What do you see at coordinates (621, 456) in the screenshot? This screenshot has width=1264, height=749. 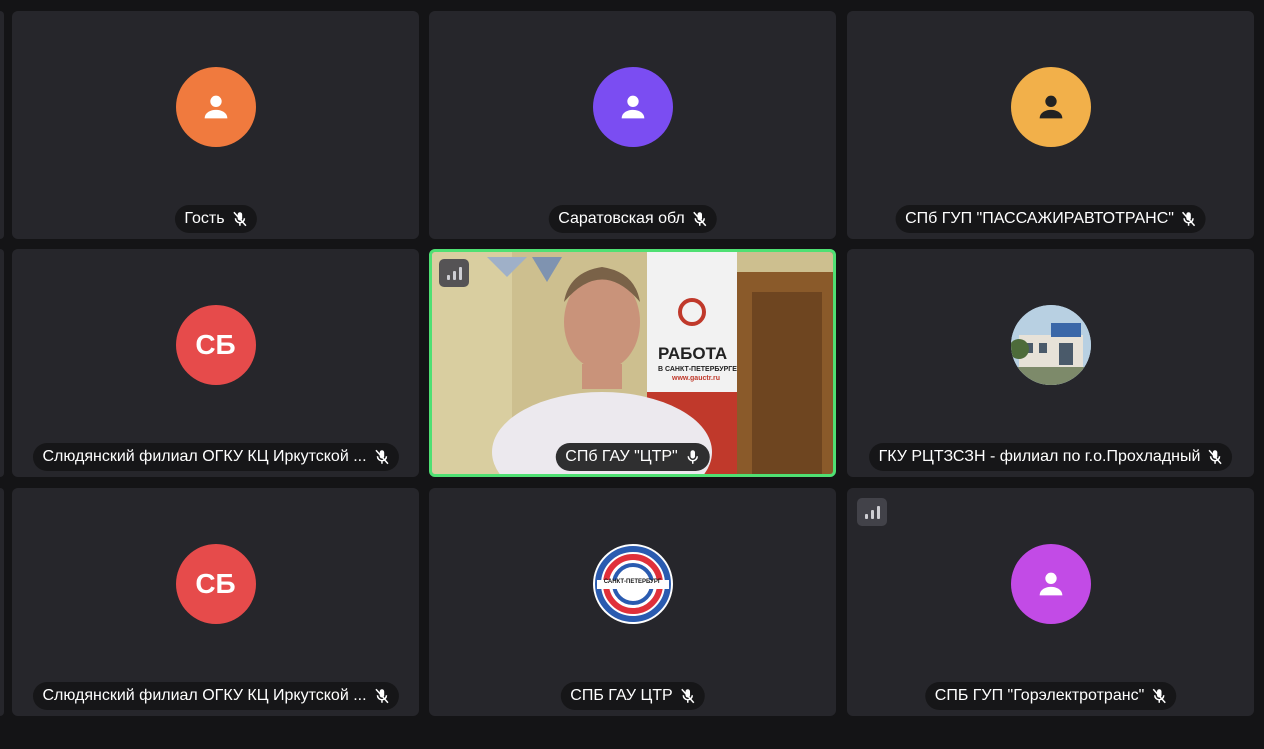 I see `participant-name: СПб ГАУ "ЦТР"` at bounding box center [621, 456].